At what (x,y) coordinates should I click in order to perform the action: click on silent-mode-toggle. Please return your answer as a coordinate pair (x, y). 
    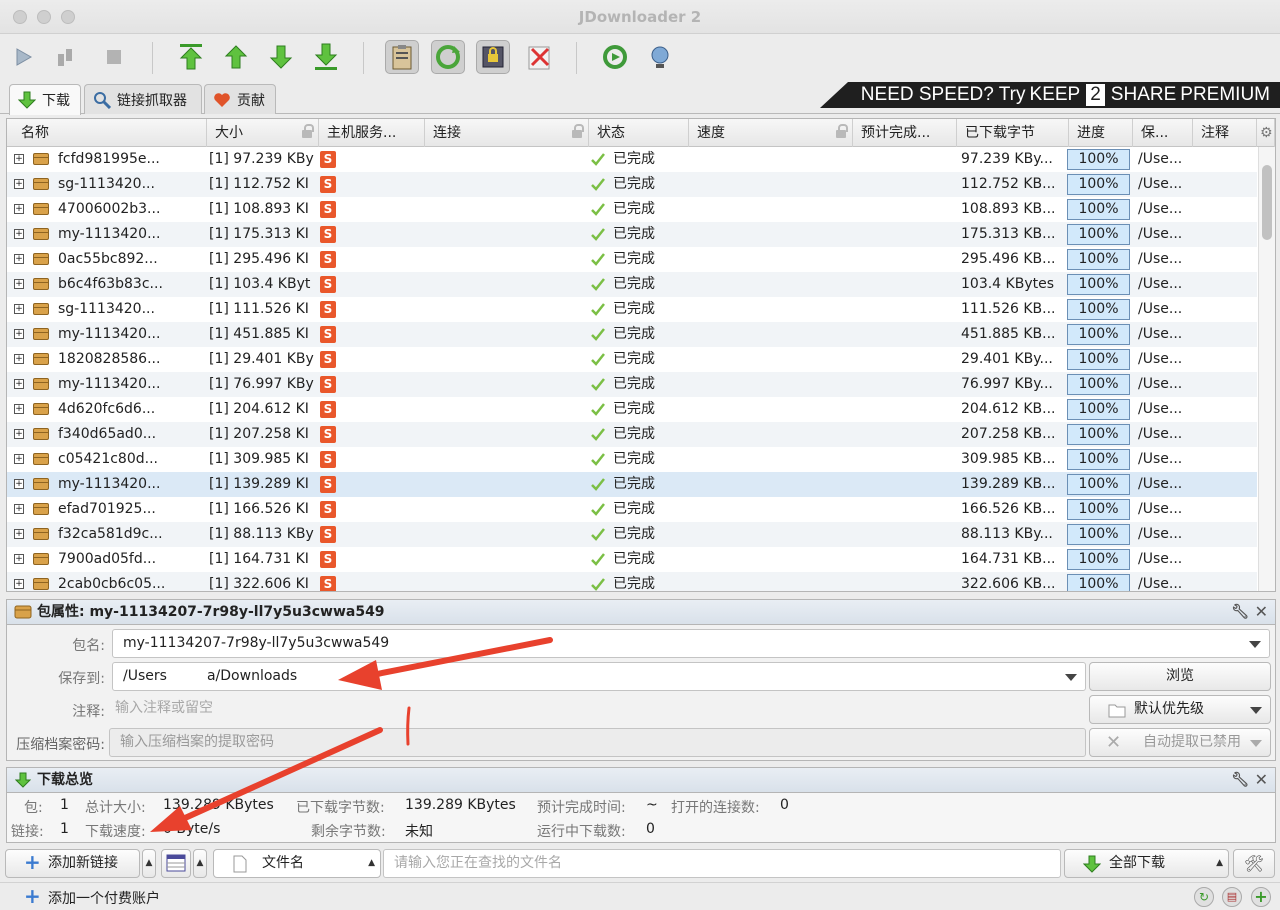
    Looking at the image, I should click on (539, 57).